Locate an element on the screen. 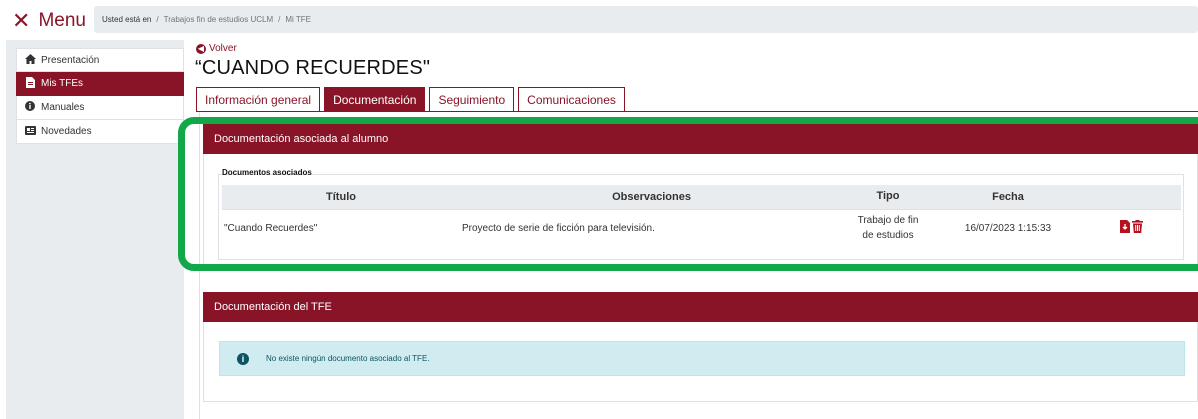 Image resolution: width=1198 pixels, height=419 pixels. breadcrumb-item: Trabajos fin de estudios UCLM is located at coordinates (219, 19).